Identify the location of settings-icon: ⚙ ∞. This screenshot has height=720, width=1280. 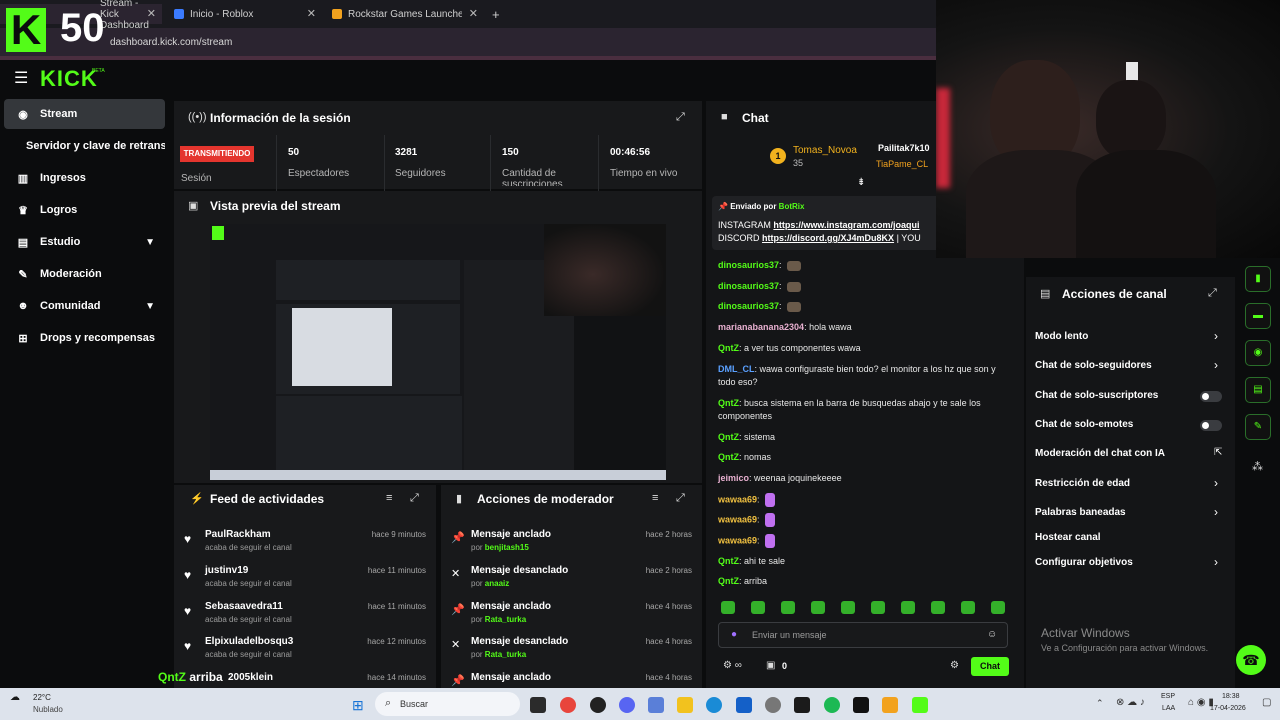
(732, 665).